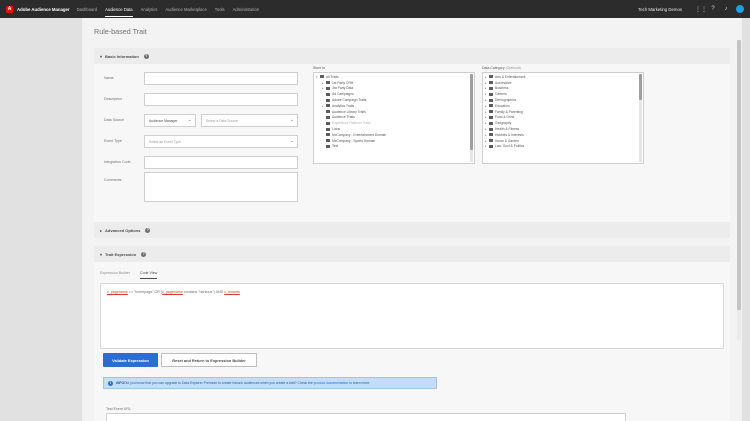 This screenshot has height=421, width=750. I want to click on tree-item-label: McCompany - Entertainment Domain, so click(359, 134).